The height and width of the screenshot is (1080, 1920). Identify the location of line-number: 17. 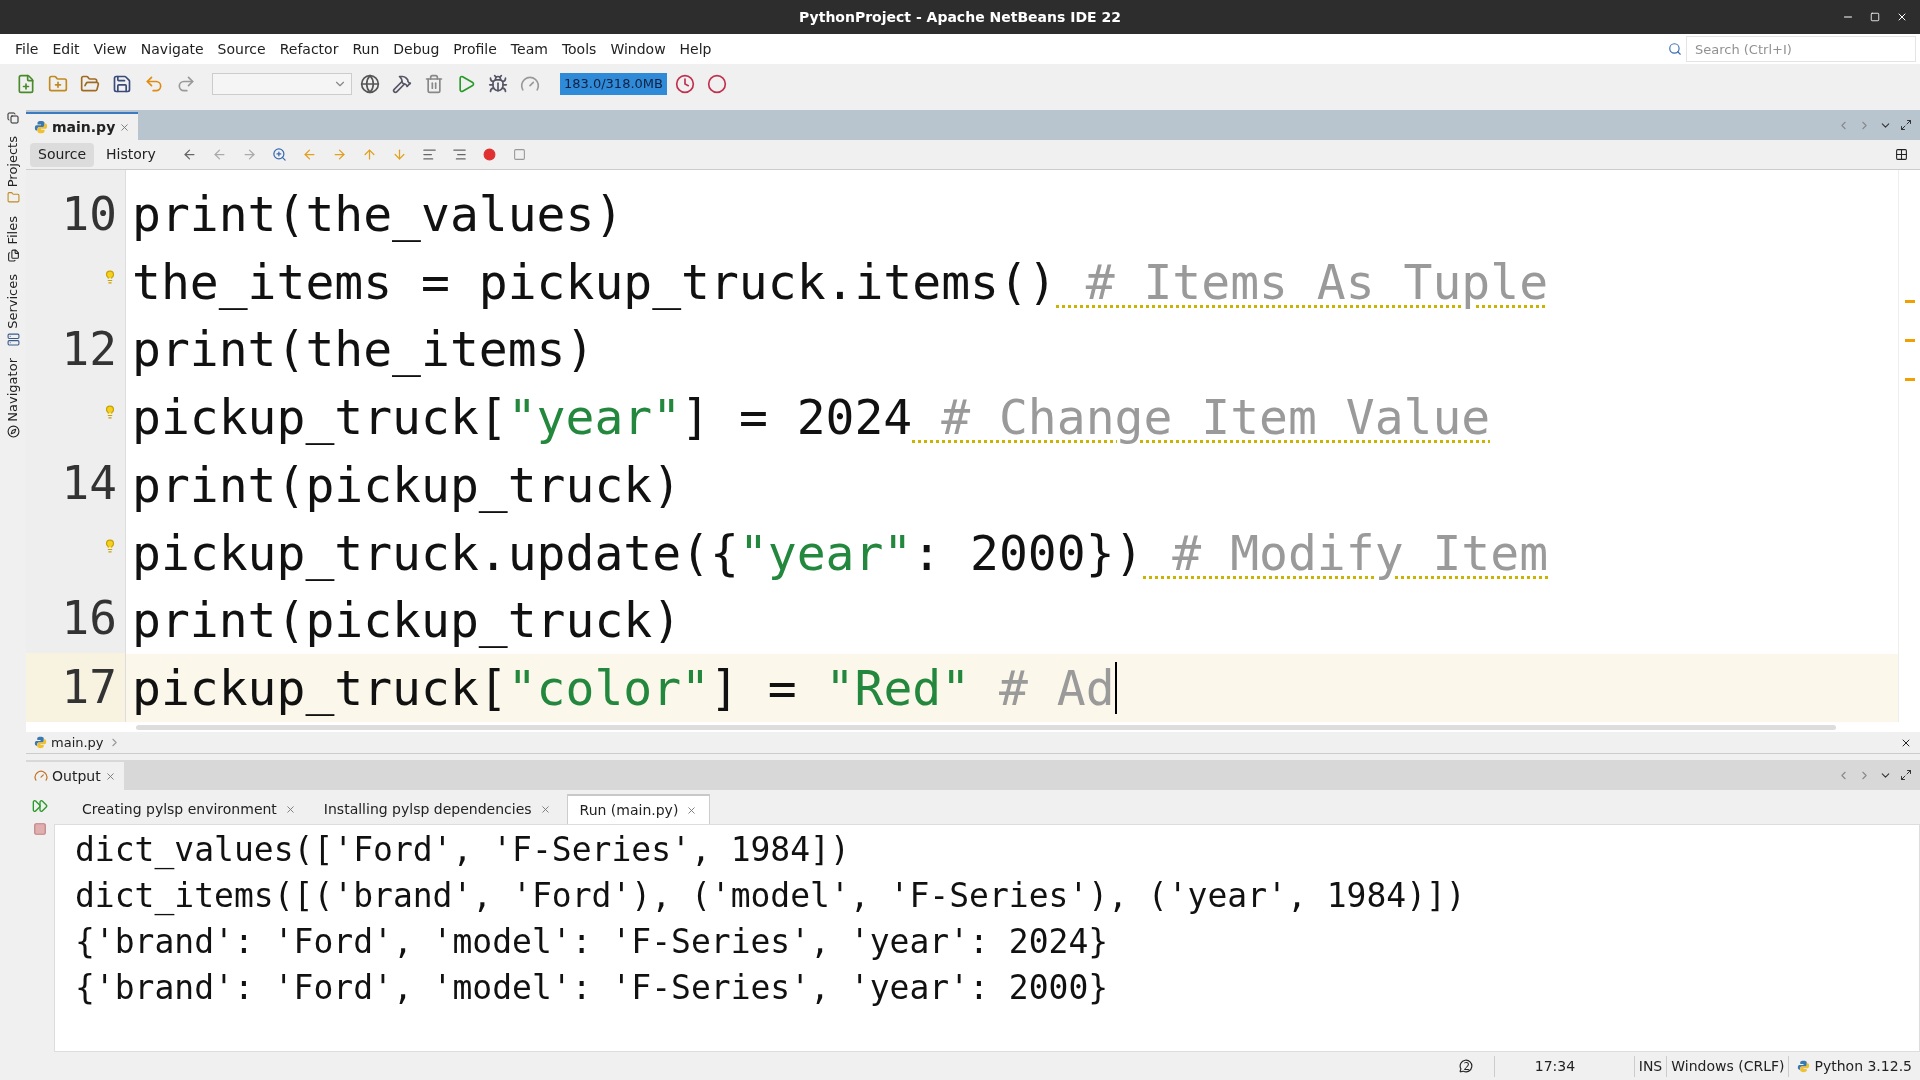
(89, 687).